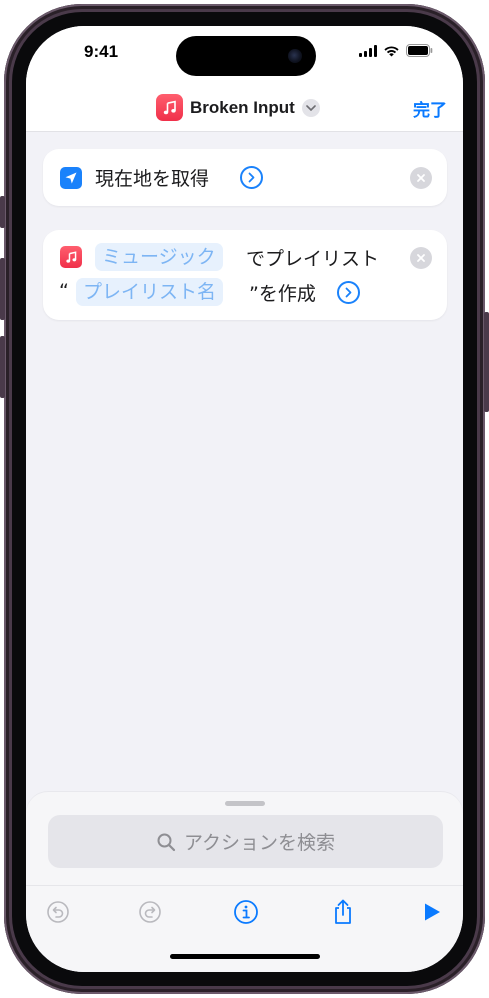  Describe the element at coordinates (295, 56) in the screenshot. I see `front-camera` at that location.